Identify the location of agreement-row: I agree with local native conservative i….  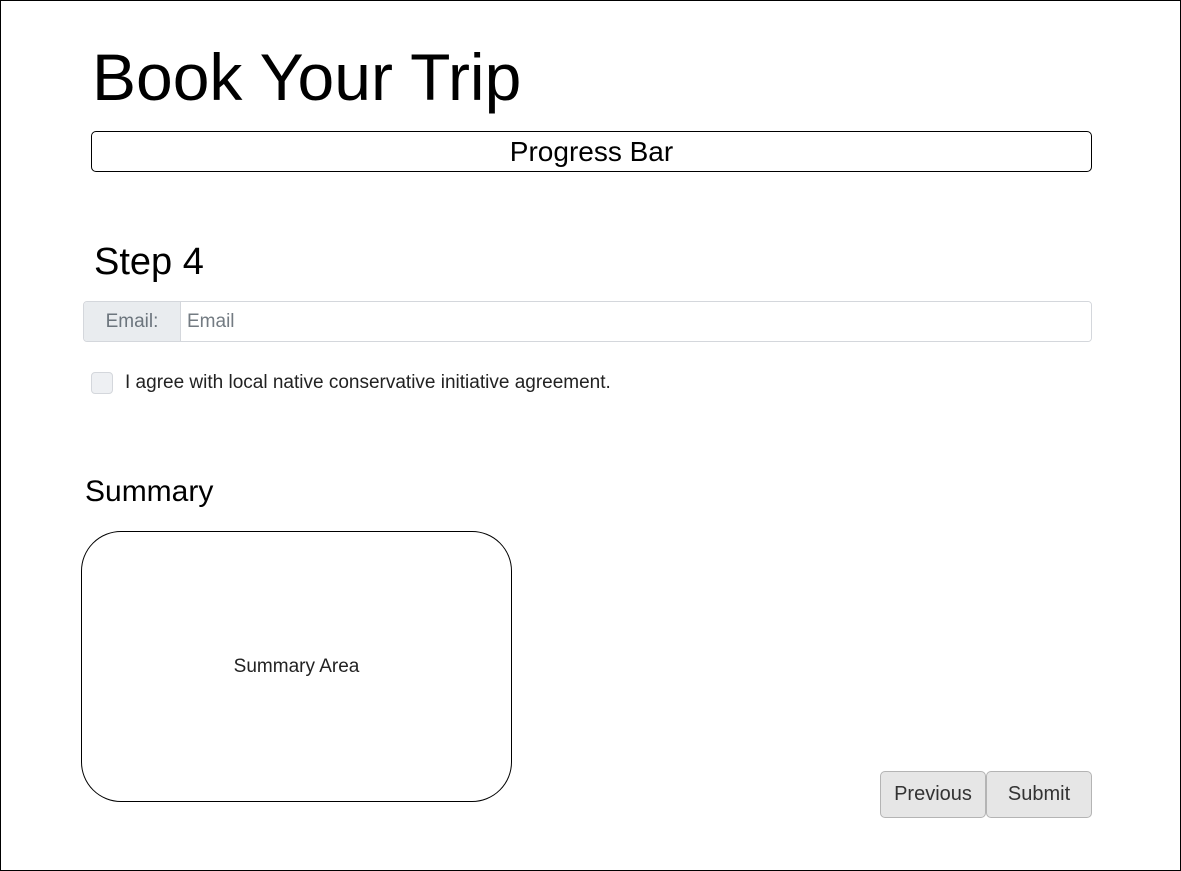
(351, 383).